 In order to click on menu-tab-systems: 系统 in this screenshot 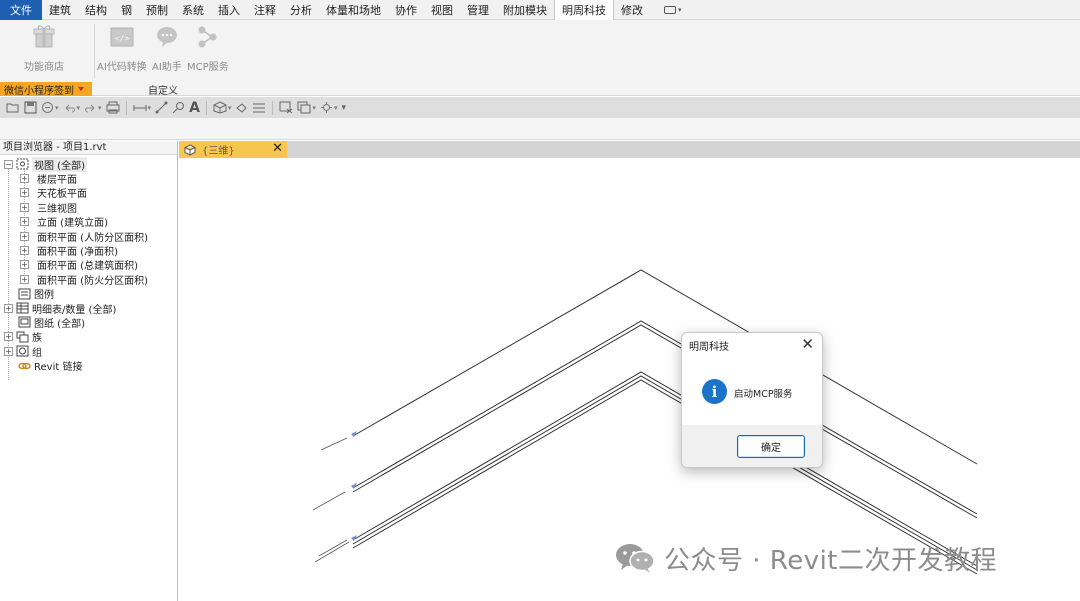, I will do `click(193, 10)`.